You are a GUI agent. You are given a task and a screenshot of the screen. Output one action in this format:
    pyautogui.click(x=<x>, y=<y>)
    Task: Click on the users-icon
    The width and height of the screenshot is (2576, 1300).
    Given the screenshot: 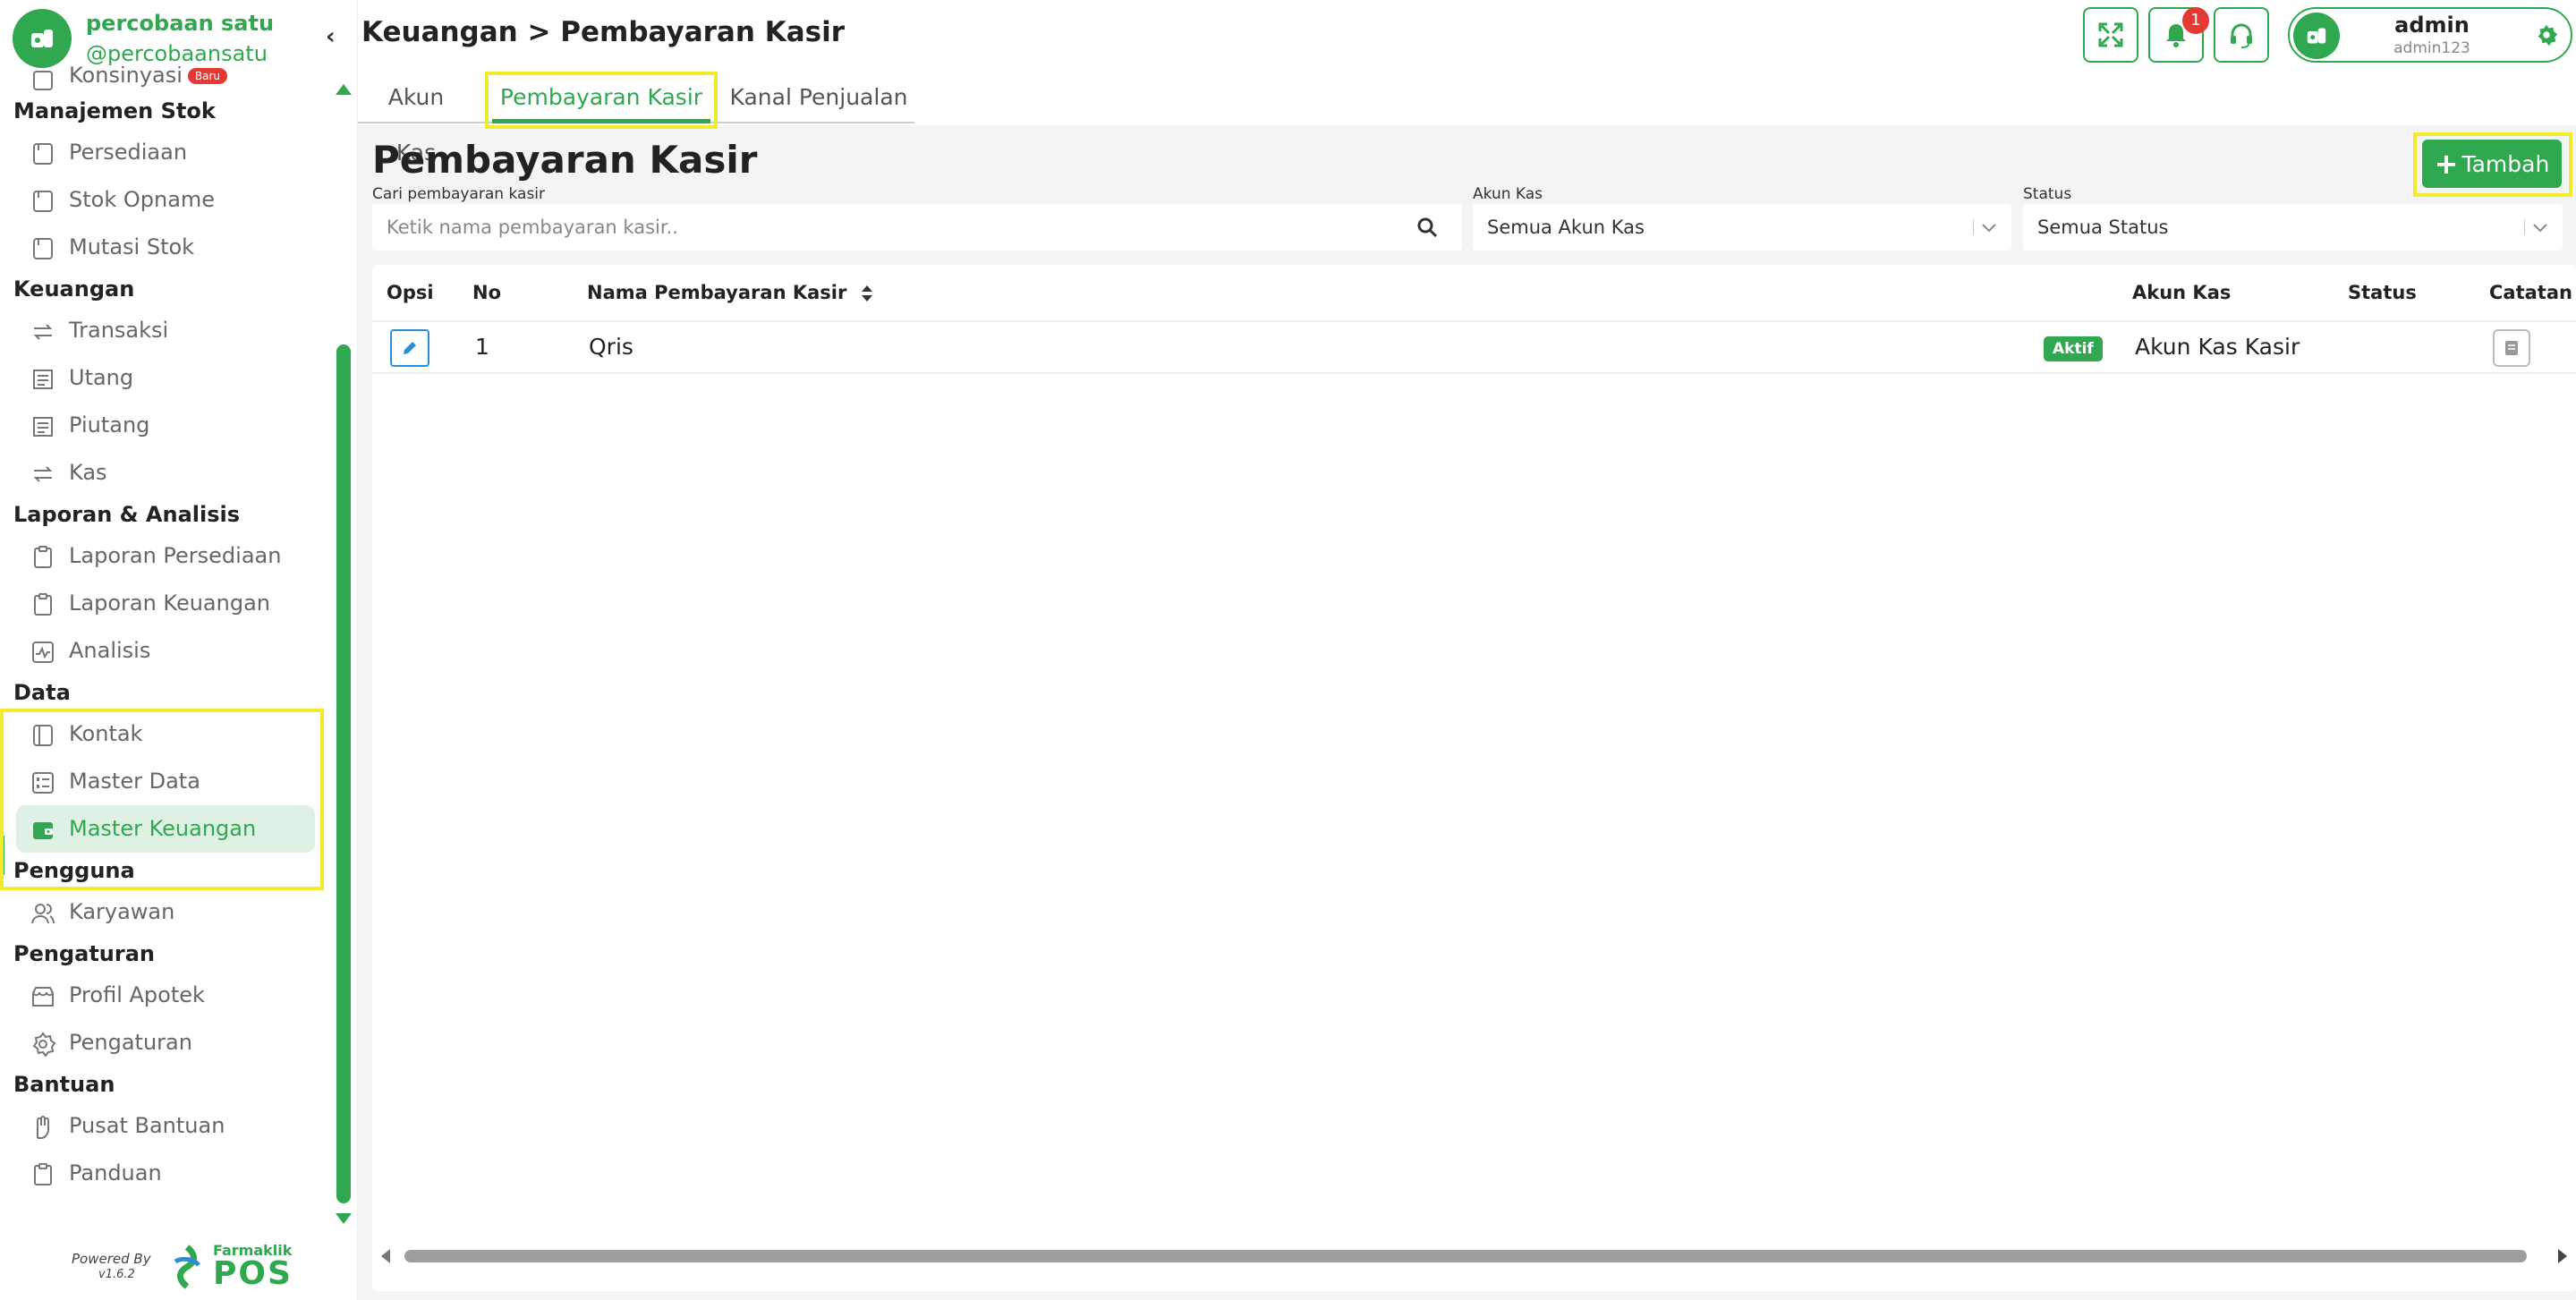 What is the action you would take?
    pyautogui.click(x=43, y=914)
    